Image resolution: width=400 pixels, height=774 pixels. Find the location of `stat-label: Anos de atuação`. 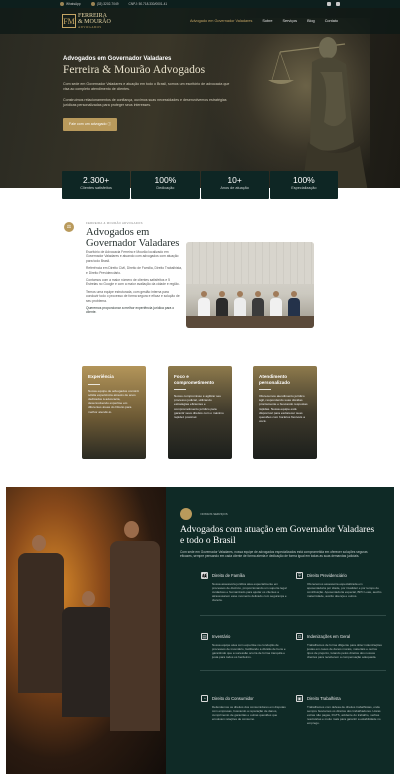

stat-label: Anos de atuação is located at coordinates (234, 188).